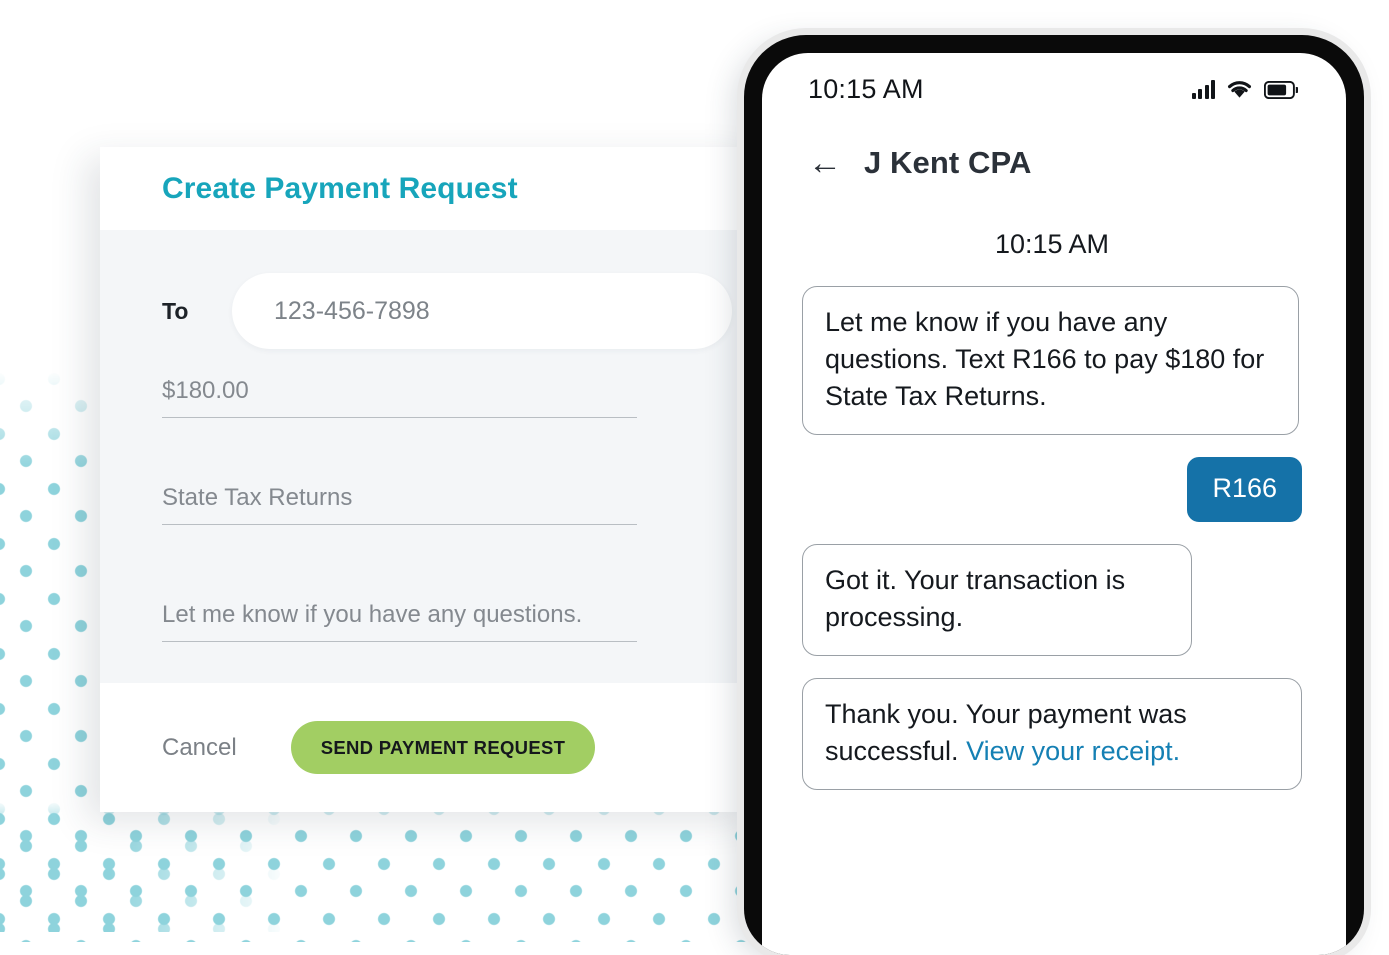  What do you see at coordinates (1054, 155) in the screenshot?
I see `chat-header: ← J Kent CPA` at bounding box center [1054, 155].